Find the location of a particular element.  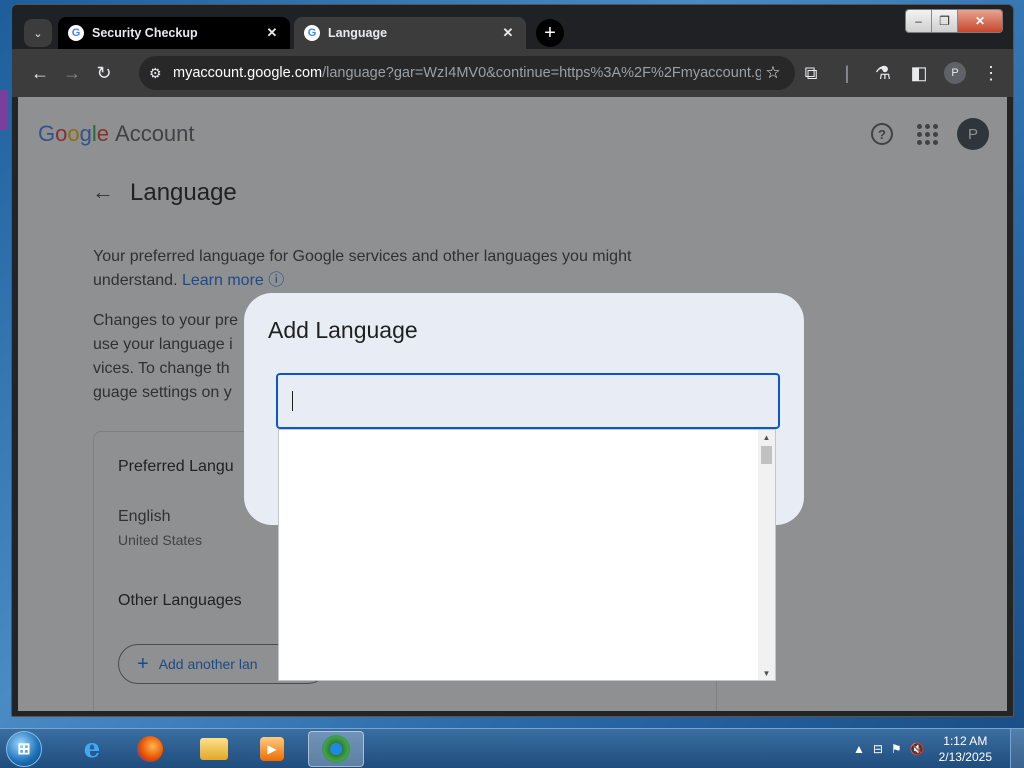

clock: 1:12 AM 2/13/2025 is located at coordinates (965, 749).